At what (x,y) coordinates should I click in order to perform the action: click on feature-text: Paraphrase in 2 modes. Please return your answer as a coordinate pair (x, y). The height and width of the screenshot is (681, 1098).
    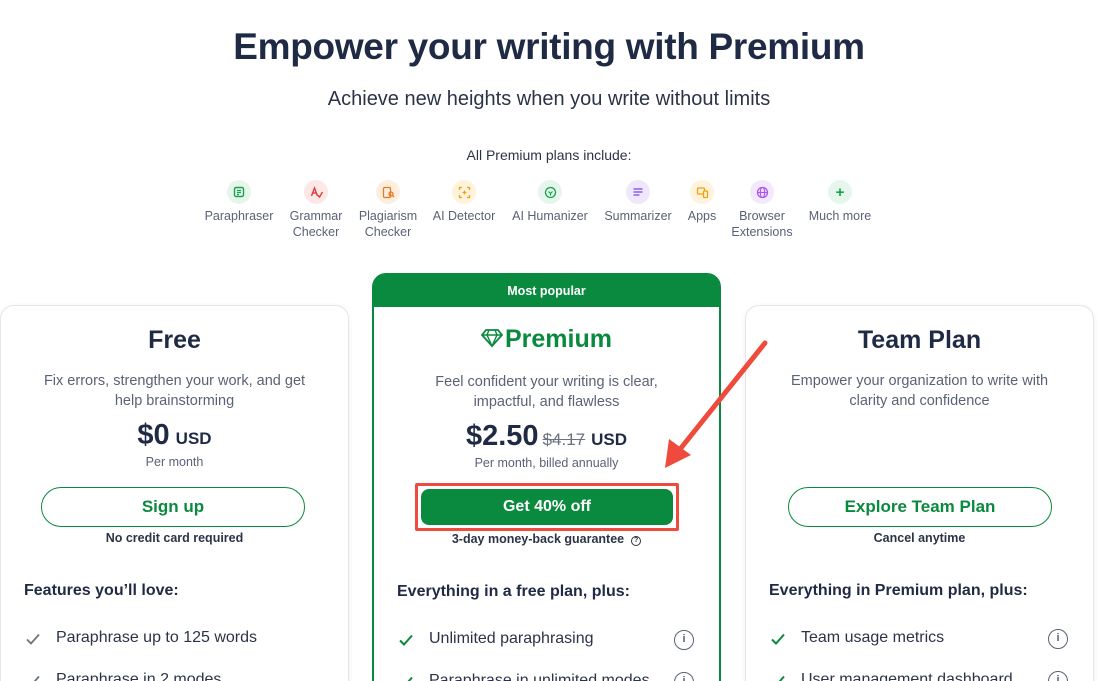
    Looking at the image, I should click on (139, 676).